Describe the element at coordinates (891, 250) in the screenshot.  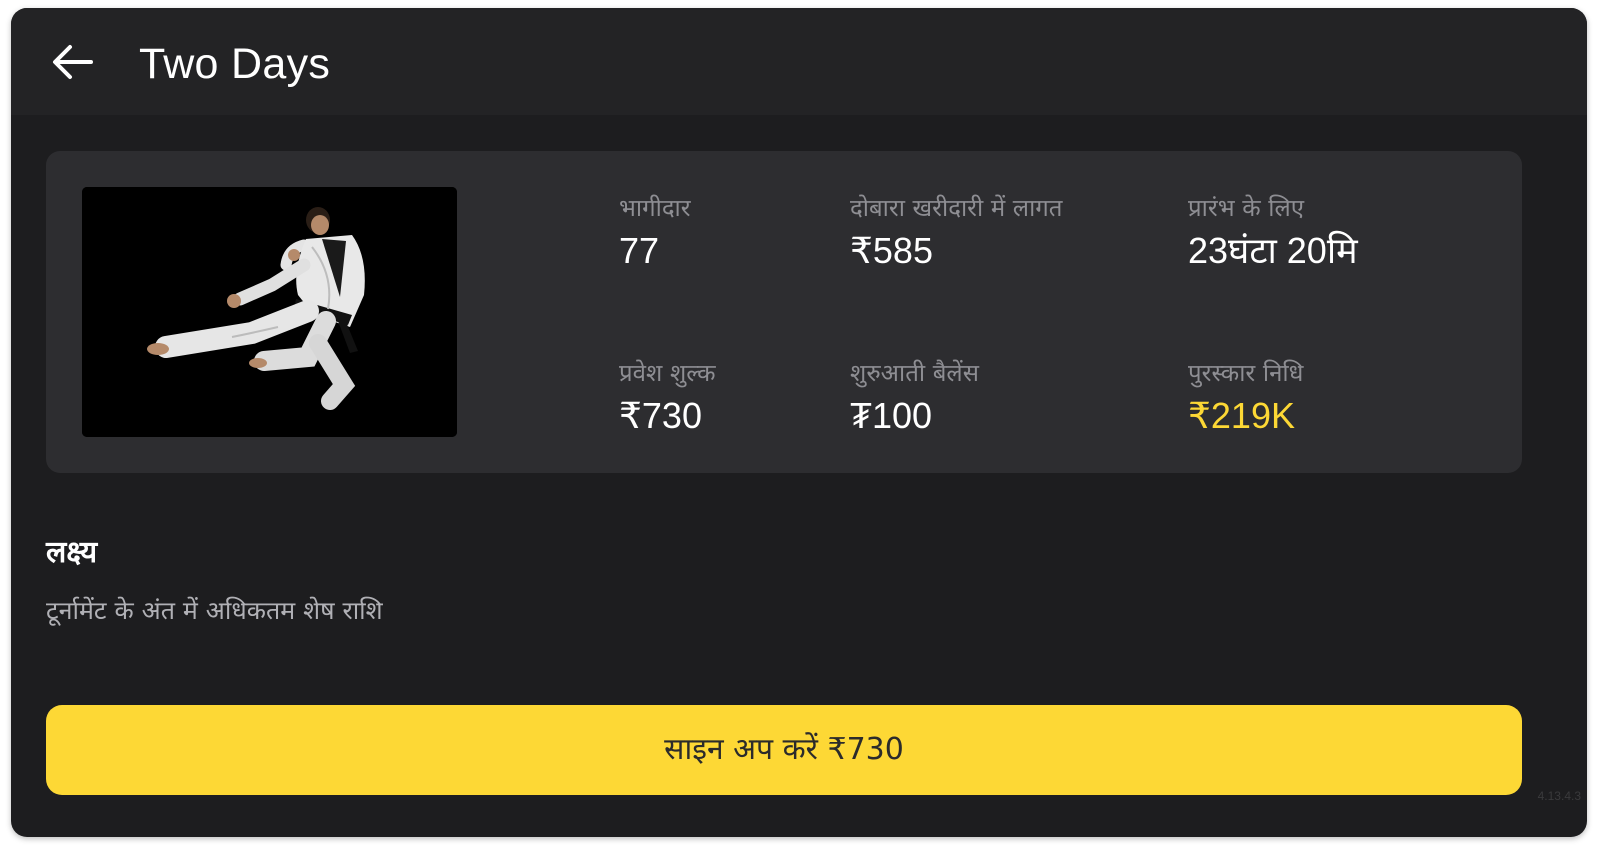
I see `stat-value: ₹585` at that location.